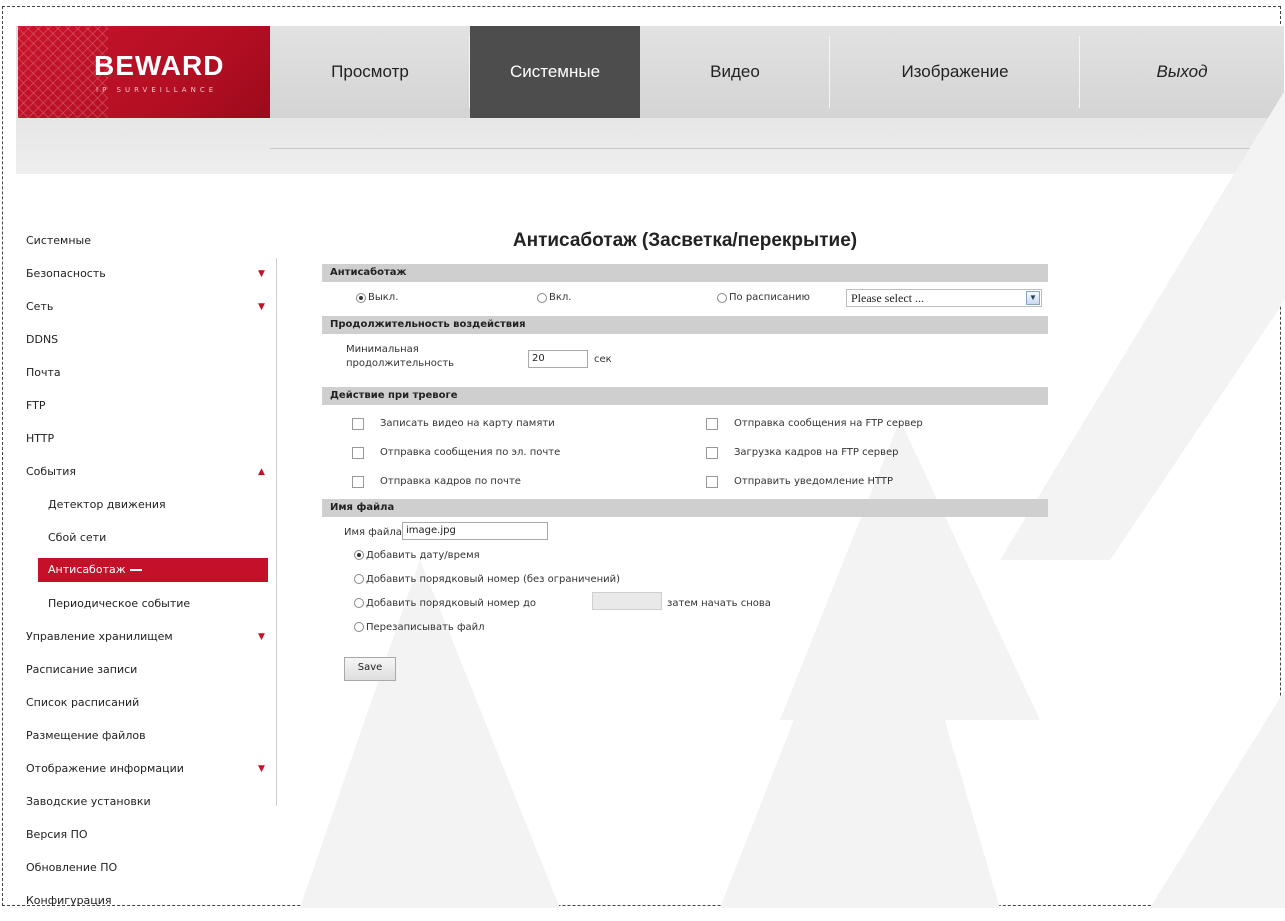 Image resolution: width=1285 pixels, height=921 pixels. I want to click on sidebar-item-label: Безопасность, so click(66, 273).